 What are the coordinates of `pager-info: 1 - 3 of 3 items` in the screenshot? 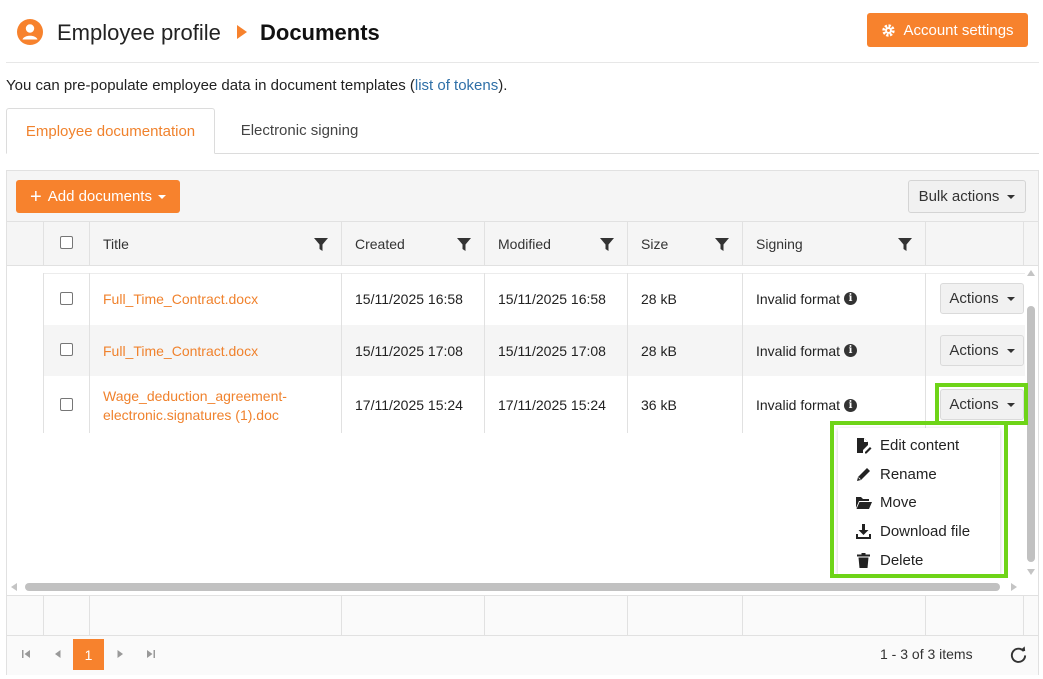 It's located at (926, 654).